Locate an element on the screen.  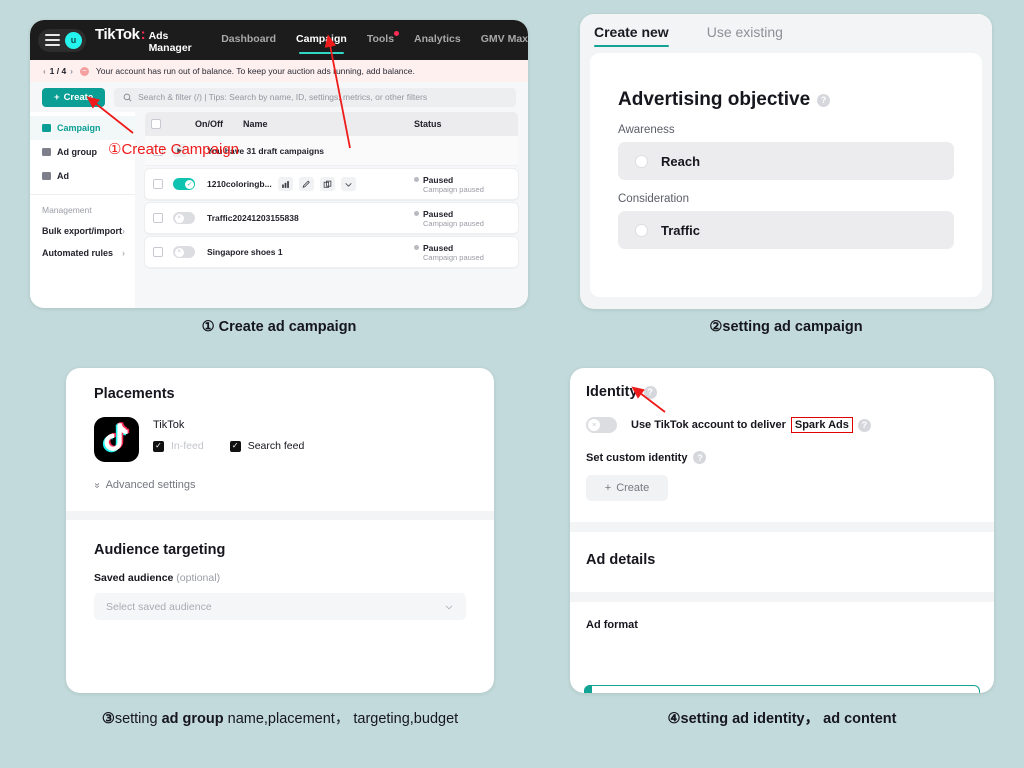
nav-tools: Tools is located at coordinates (383, 39).